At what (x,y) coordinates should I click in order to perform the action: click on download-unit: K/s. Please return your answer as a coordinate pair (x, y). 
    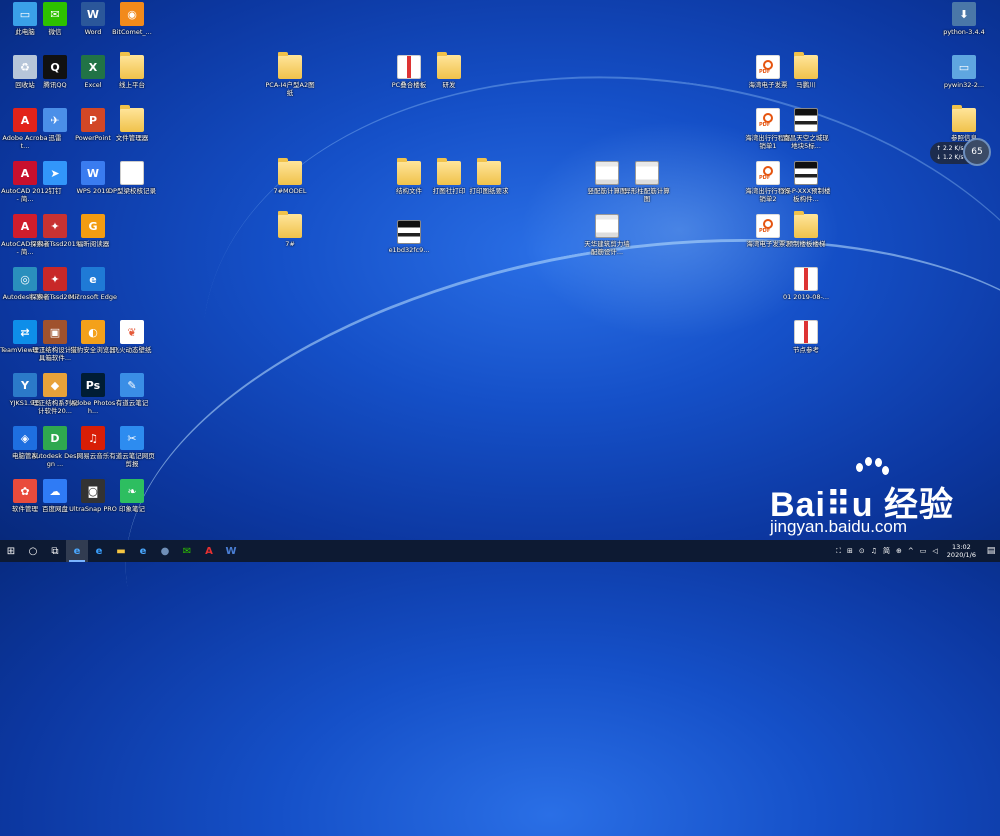
    Looking at the image, I should click on (959, 157).